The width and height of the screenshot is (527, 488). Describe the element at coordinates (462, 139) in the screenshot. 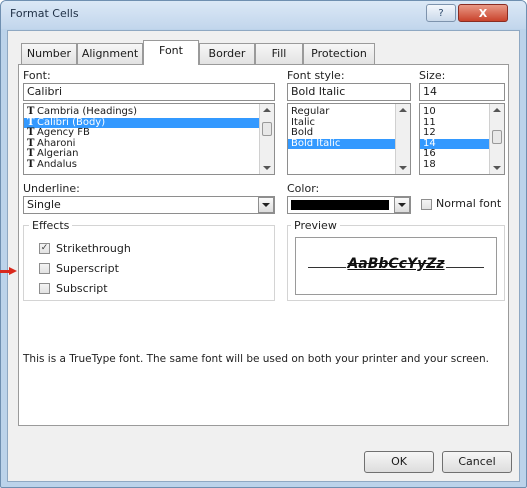

I see `size-list: 10 11 12 14 16 18` at that location.